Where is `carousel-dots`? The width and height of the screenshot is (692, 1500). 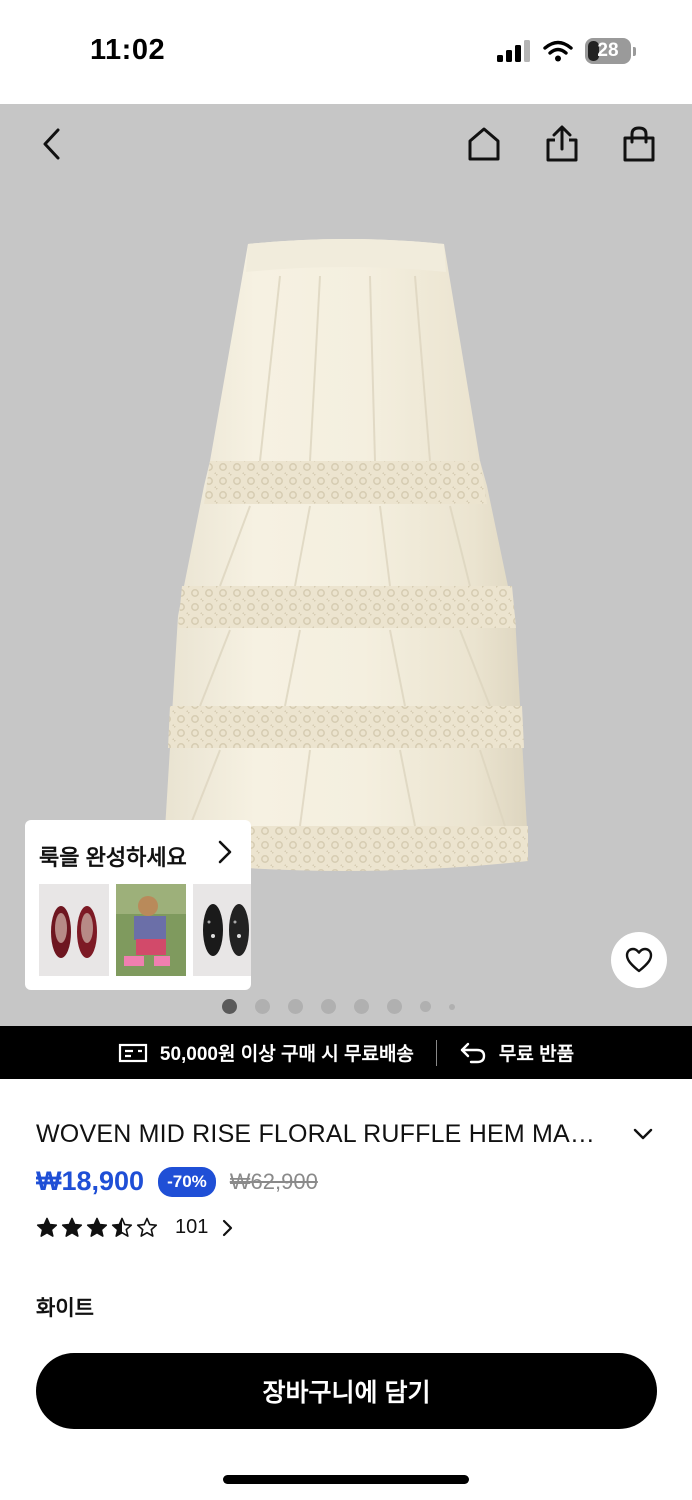 carousel-dots is located at coordinates (338, 1006).